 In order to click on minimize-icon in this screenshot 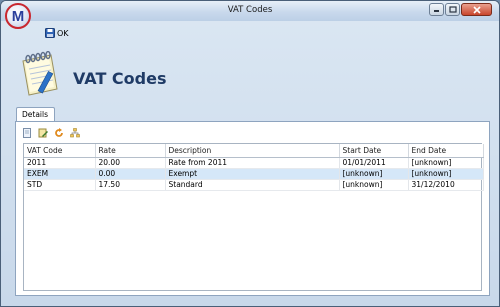, I will do `click(436, 11)`.